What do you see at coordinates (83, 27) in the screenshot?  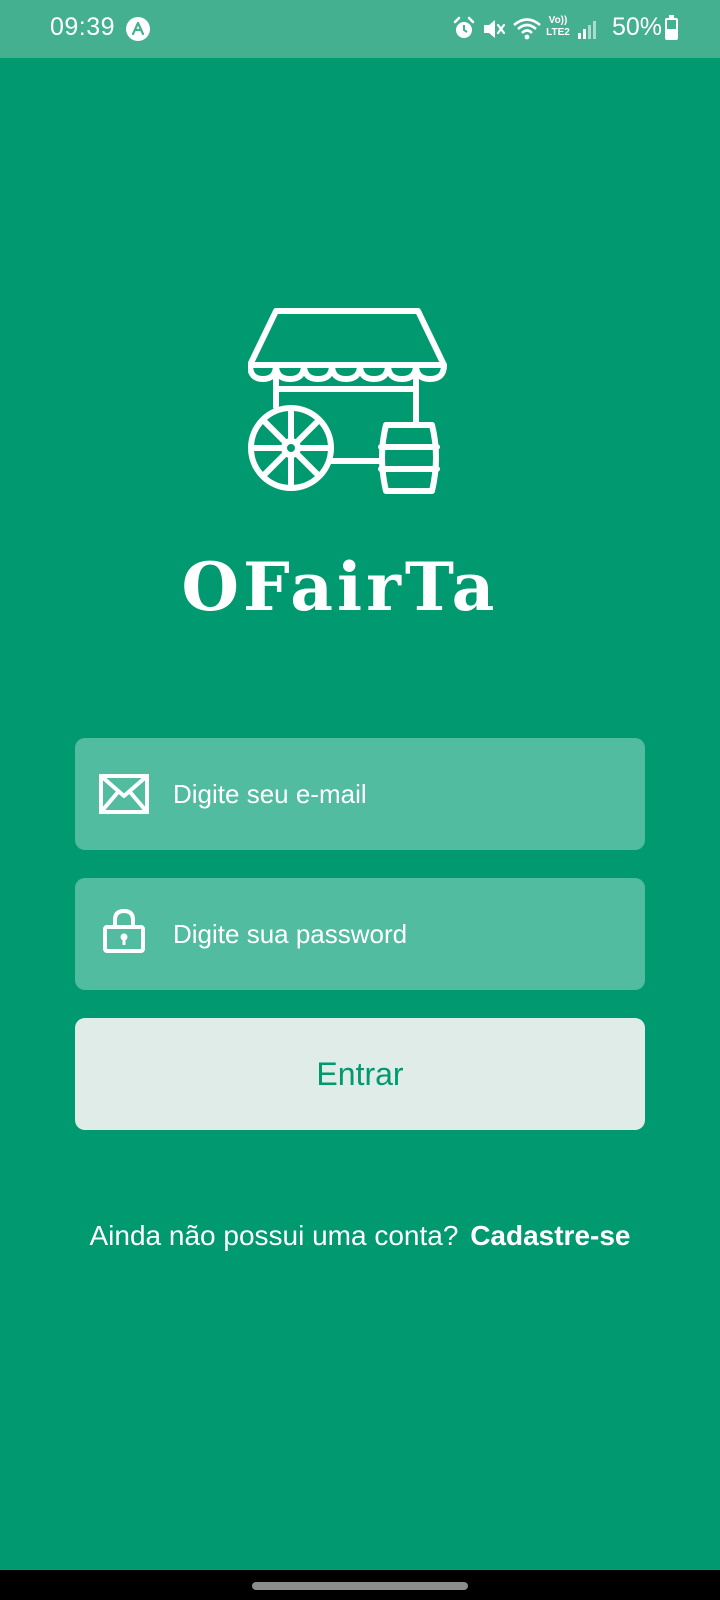 I see `status-time: 09:39` at bounding box center [83, 27].